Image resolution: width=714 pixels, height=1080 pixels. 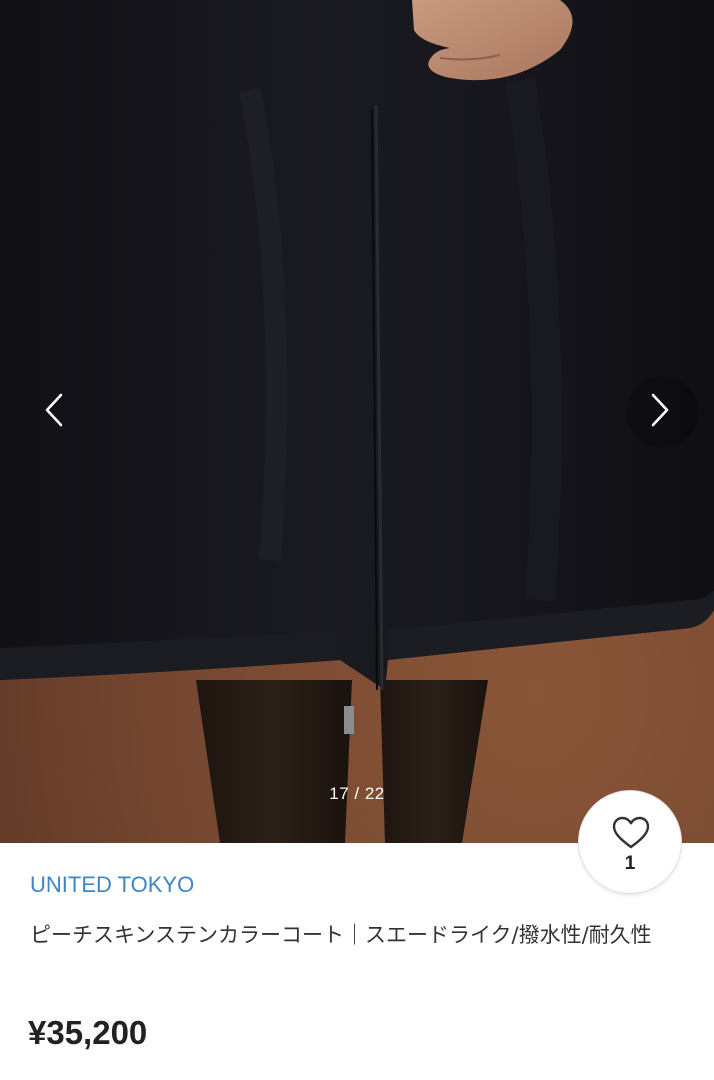 I want to click on previous-image-button, so click(x=54, y=410).